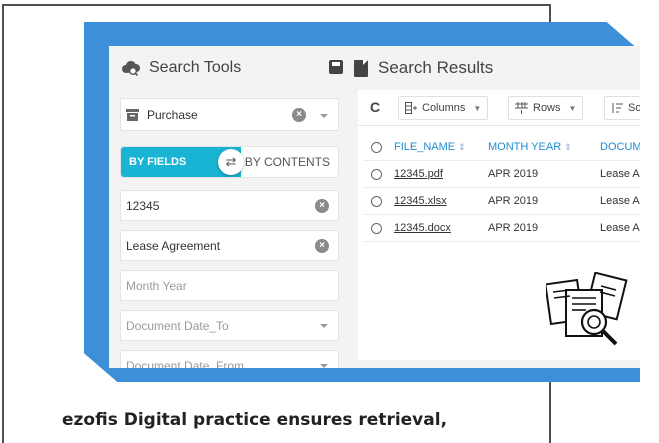  I want to click on archive-icon, so click(132, 114).